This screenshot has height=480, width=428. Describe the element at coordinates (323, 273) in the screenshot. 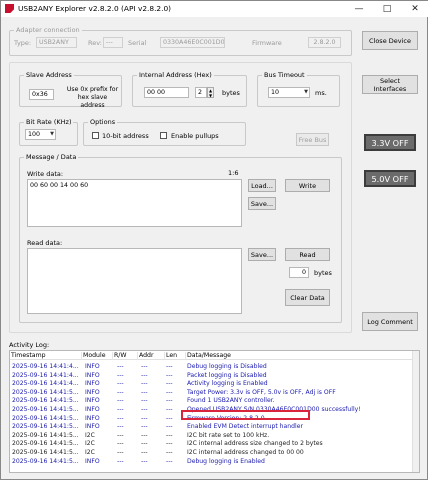

I see `read-bytes-label: bytes` at that location.